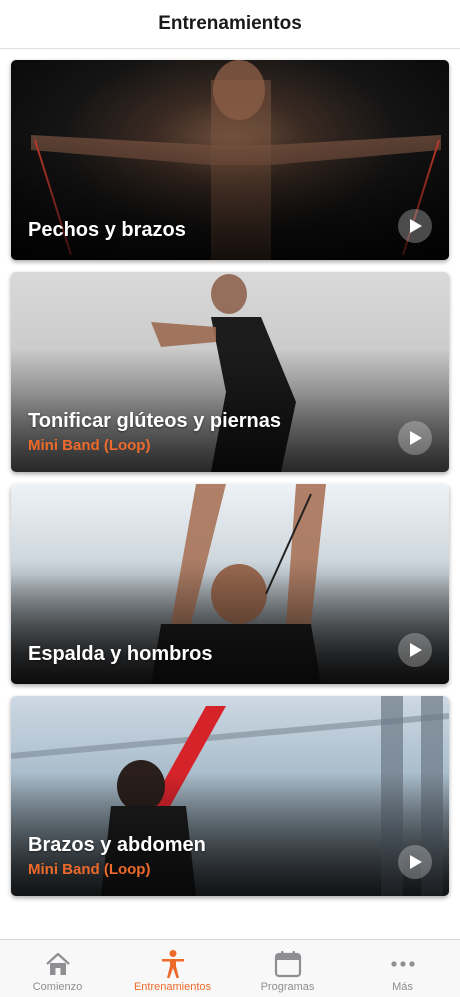 The width and height of the screenshot is (460, 997). I want to click on tab-entrenamientos: Entrenamientos, so click(172, 968).